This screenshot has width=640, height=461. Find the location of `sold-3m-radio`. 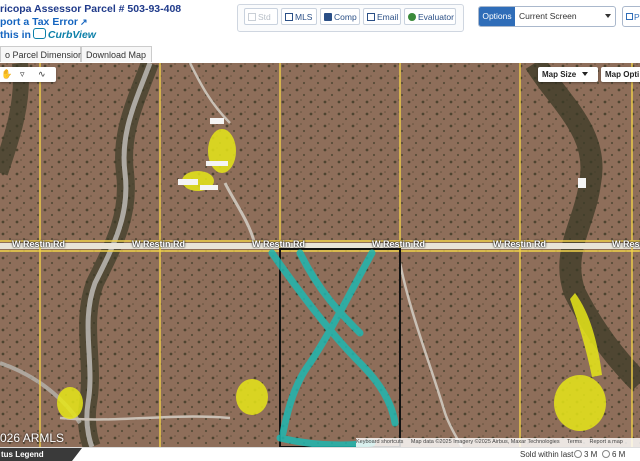

sold-3m-radio is located at coordinates (578, 454).